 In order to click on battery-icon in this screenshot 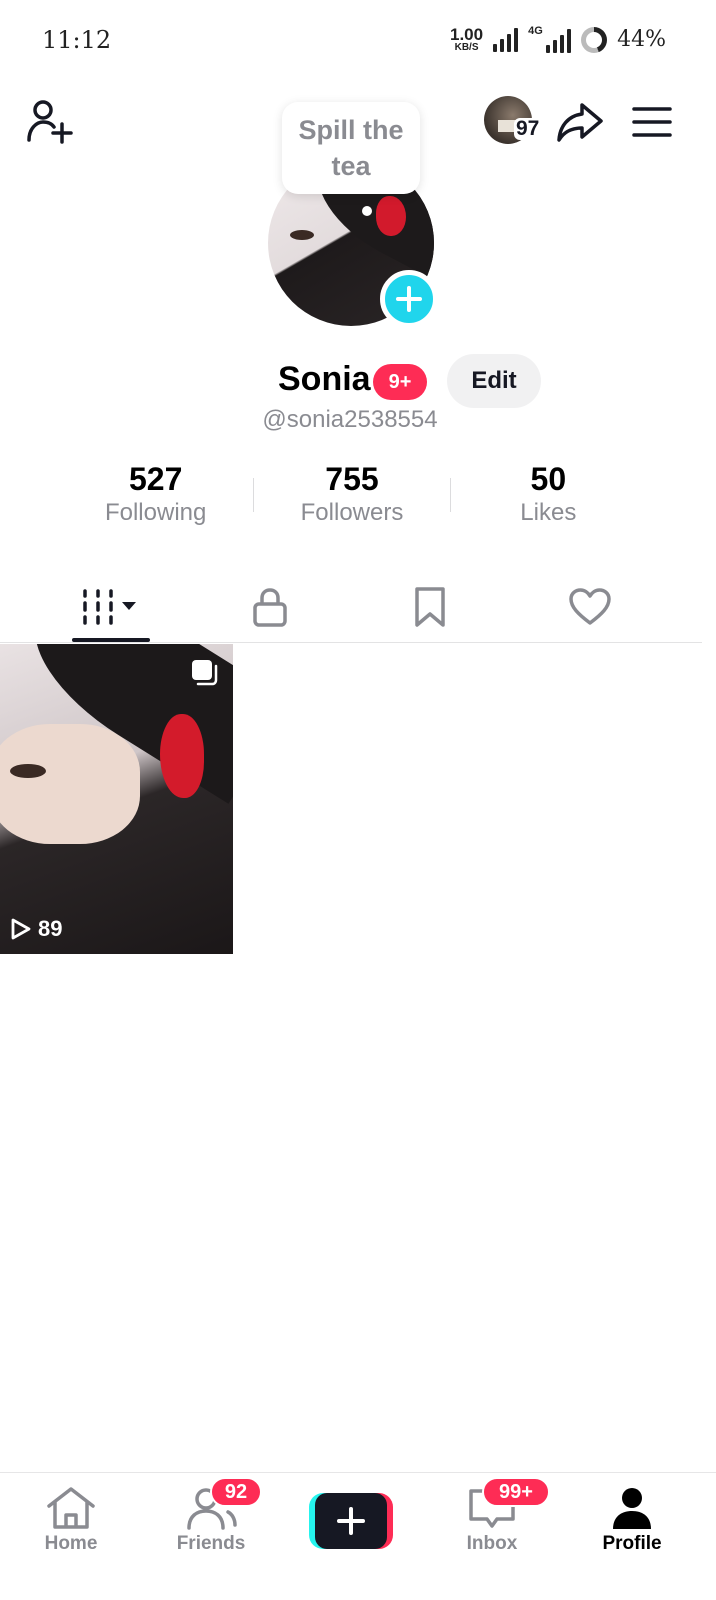, I will do `click(594, 39)`.